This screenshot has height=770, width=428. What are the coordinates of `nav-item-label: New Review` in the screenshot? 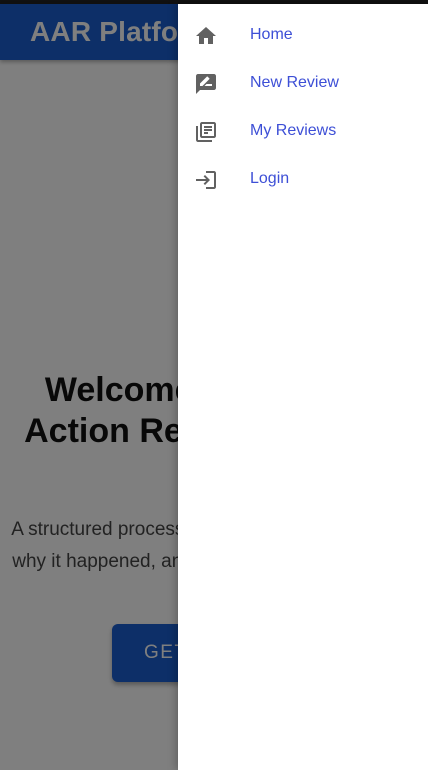 It's located at (294, 82).